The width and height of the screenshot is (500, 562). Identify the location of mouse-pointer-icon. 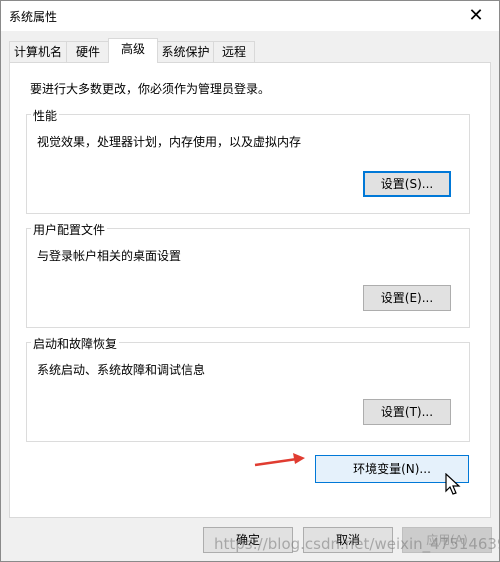
(453, 484).